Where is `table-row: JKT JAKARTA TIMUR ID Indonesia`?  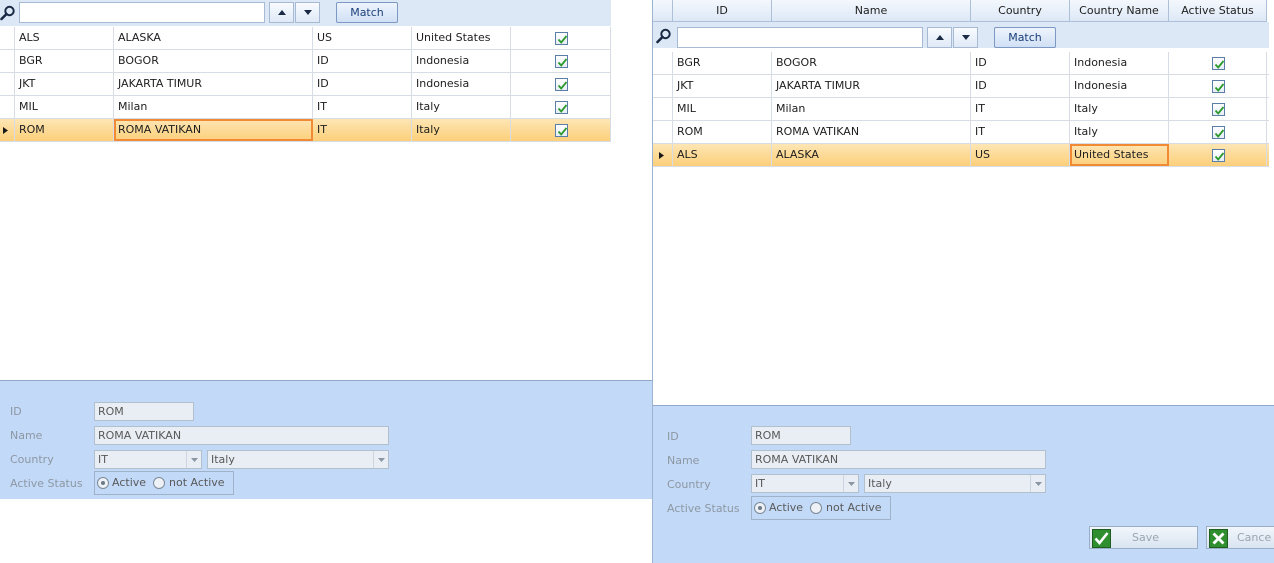
table-row: JKT JAKARTA TIMUR ID Indonesia is located at coordinates (305, 84).